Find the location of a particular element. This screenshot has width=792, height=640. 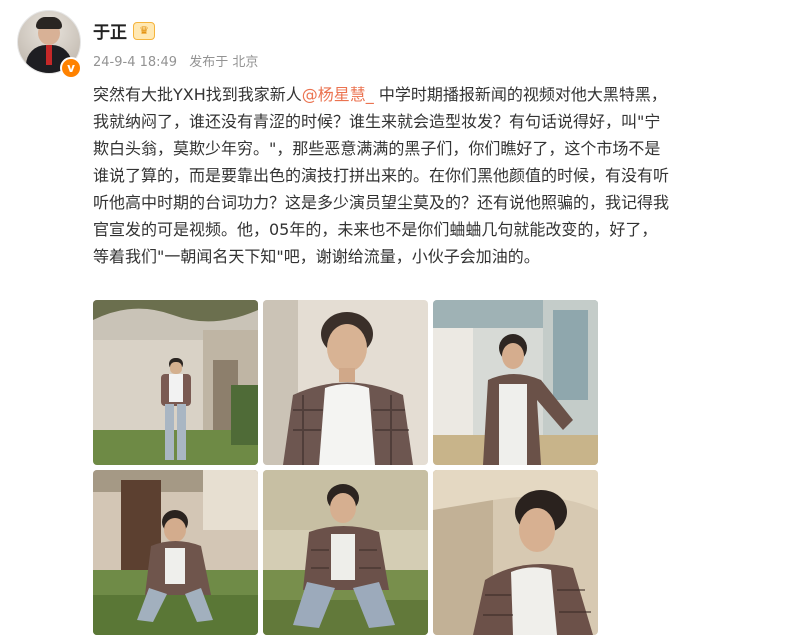

crown-icon: ♛ is located at coordinates (144, 30).